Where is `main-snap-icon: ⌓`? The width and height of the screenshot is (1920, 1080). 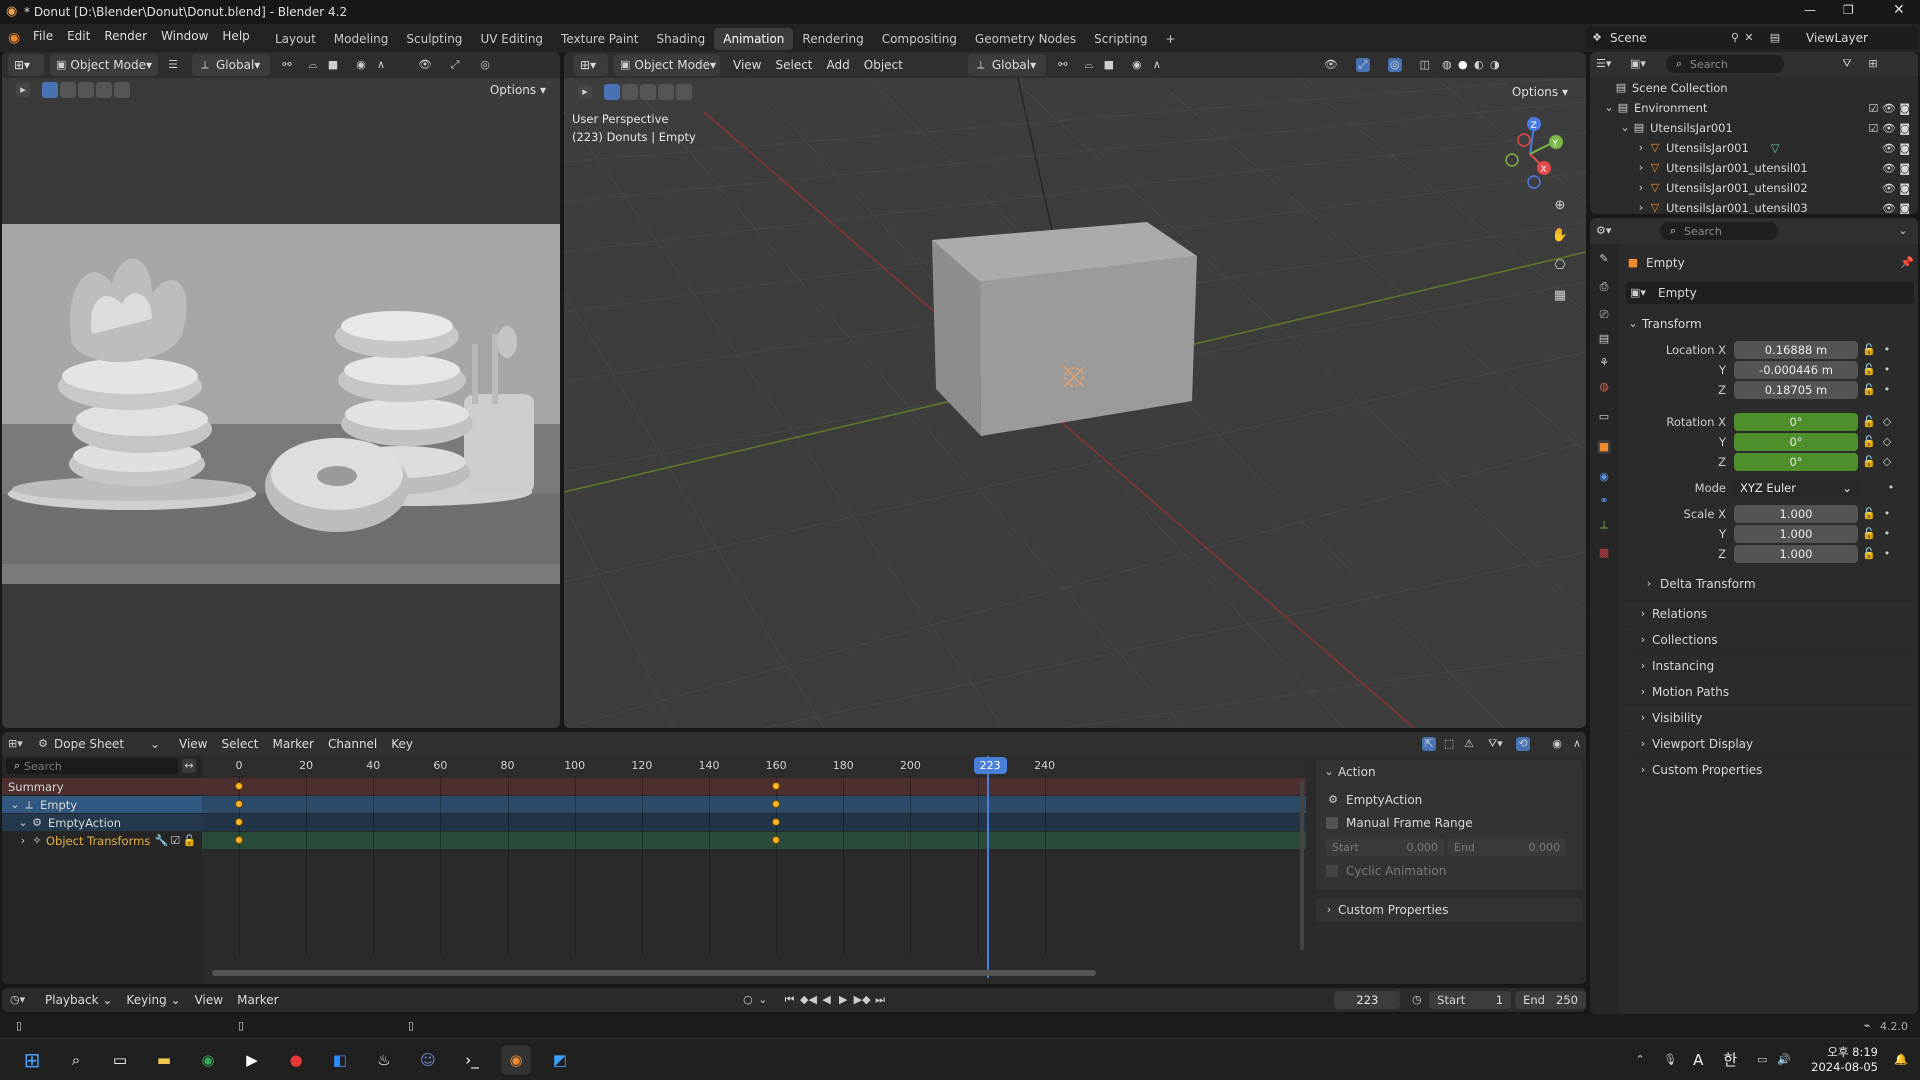 main-snap-icon: ⌓ is located at coordinates (1089, 65).